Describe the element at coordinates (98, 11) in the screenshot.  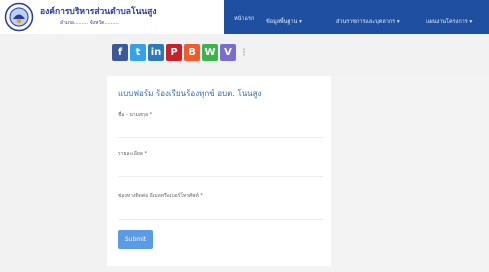
I see `organization-name: องค์การบริหารส่วนตำบลโนนสูง` at that location.